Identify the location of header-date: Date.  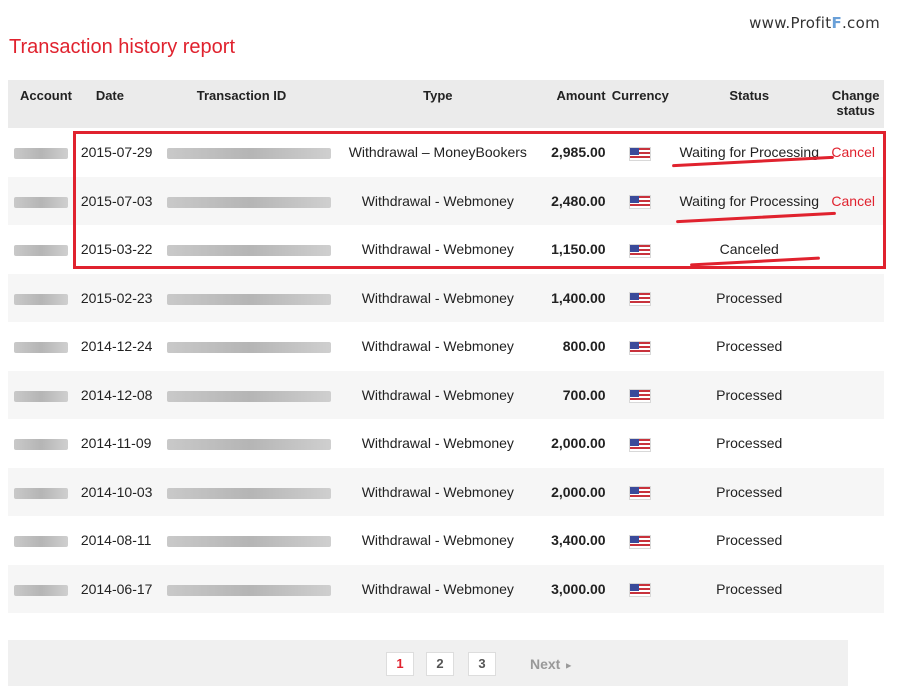
(109, 95).